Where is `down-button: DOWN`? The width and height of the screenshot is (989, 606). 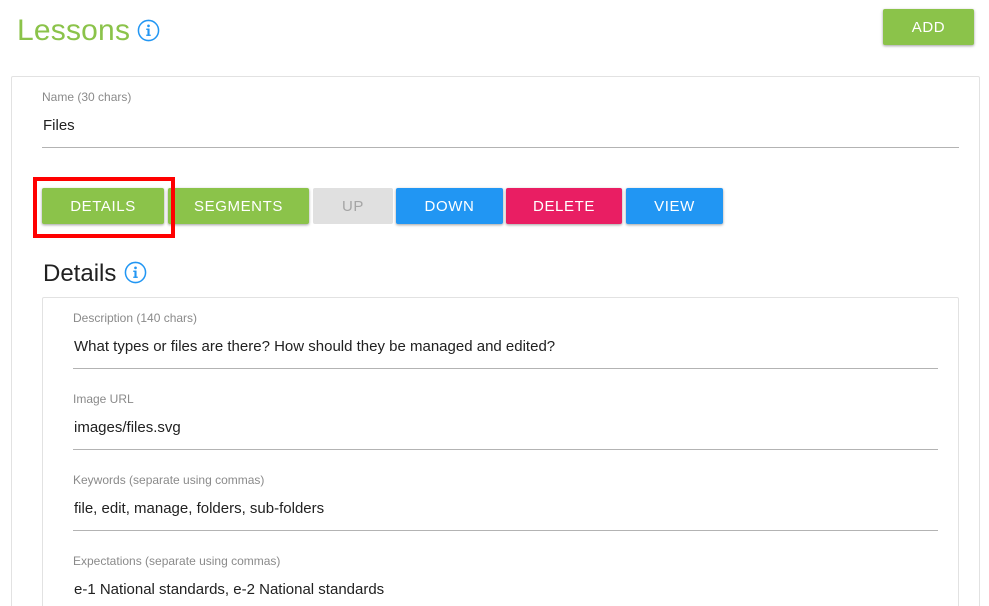
down-button: DOWN is located at coordinates (449, 206).